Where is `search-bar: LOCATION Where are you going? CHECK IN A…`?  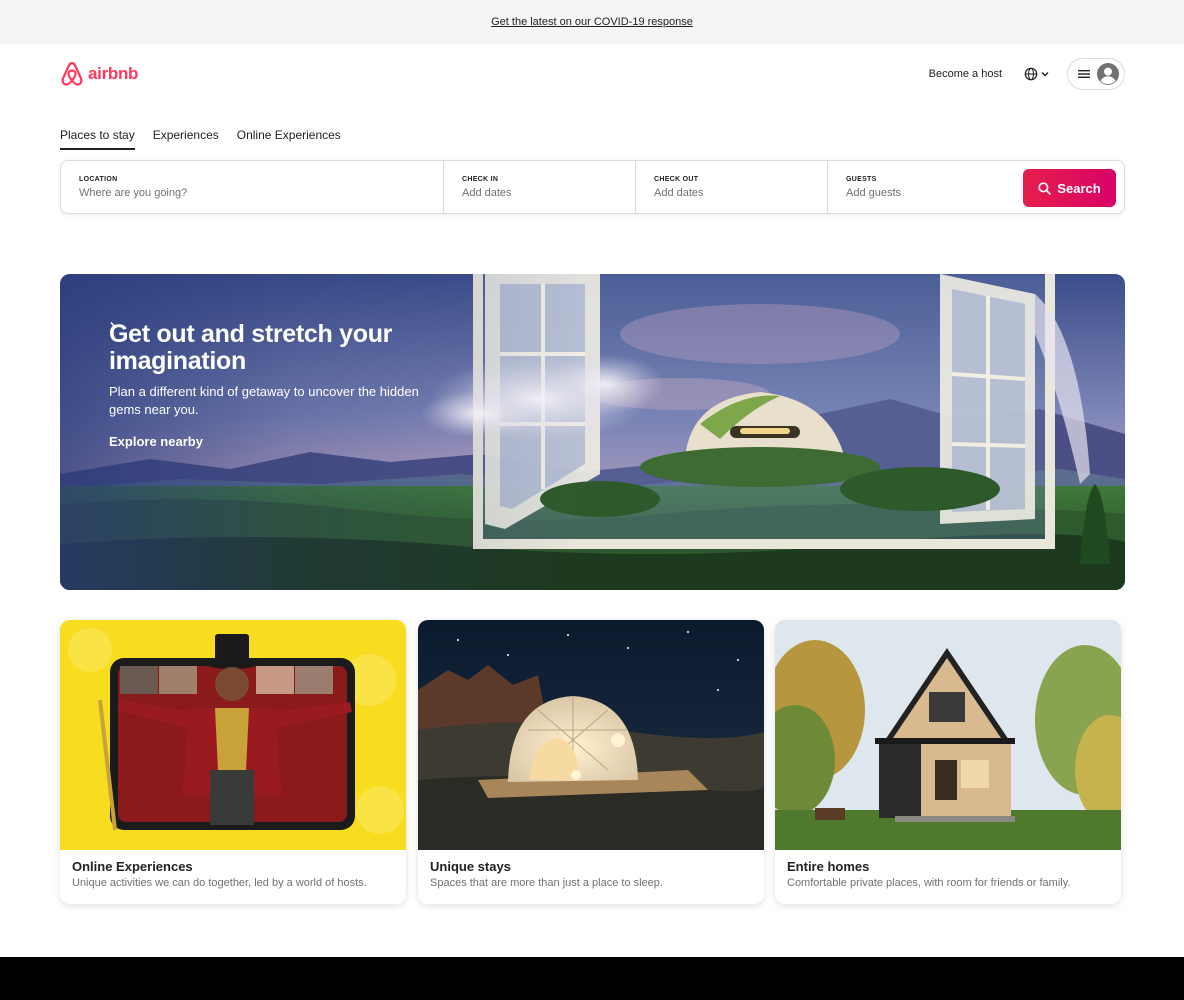 search-bar: LOCATION Where are you going? CHECK IN A… is located at coordinates (592, 187).